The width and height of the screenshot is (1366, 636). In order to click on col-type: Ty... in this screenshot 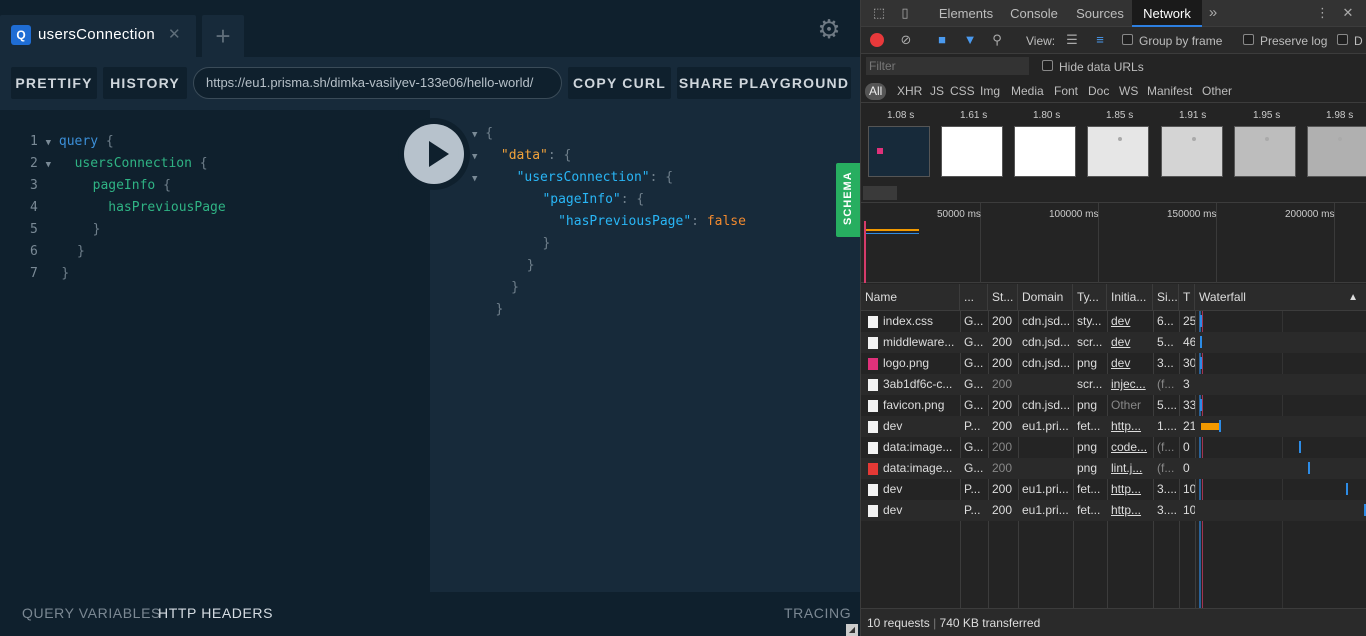, I will do `click(1090, 297)`.